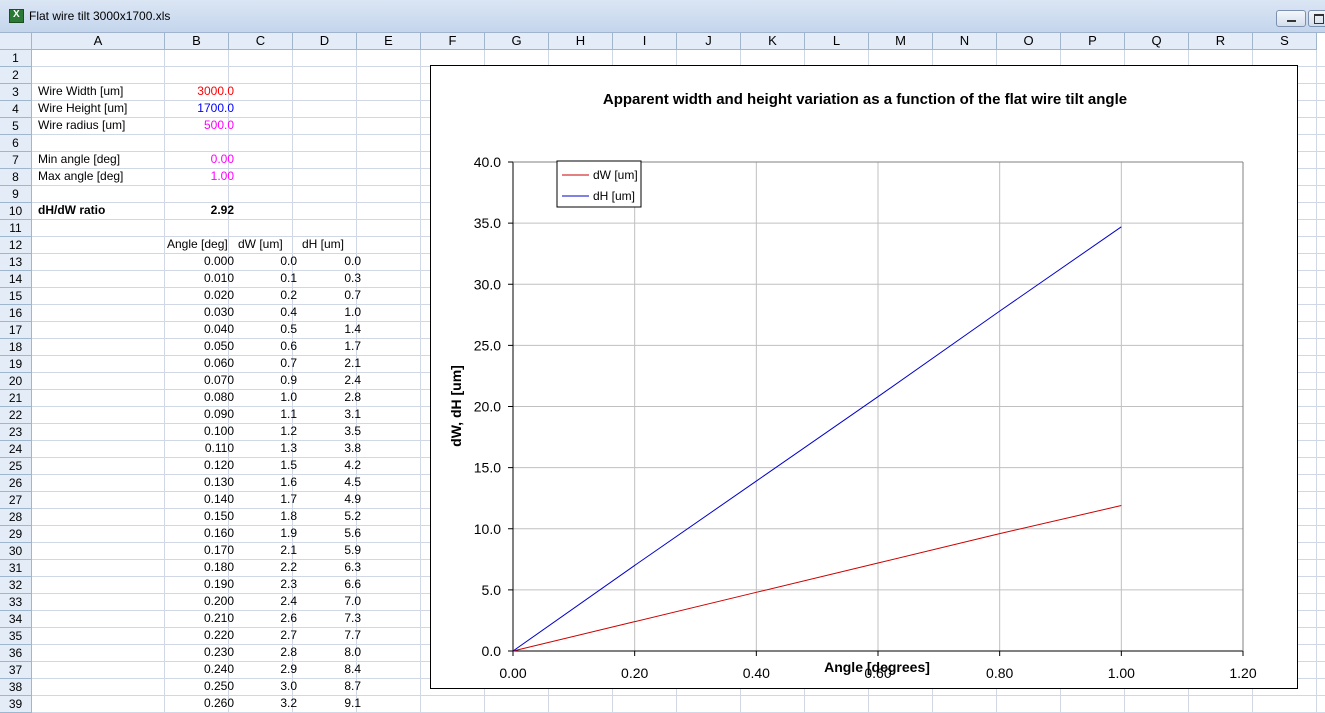 The image size is (1325, 713). Describe the element at coordinates (16, 466) in the screenshot. I see `row-header-25: 25` at that location.